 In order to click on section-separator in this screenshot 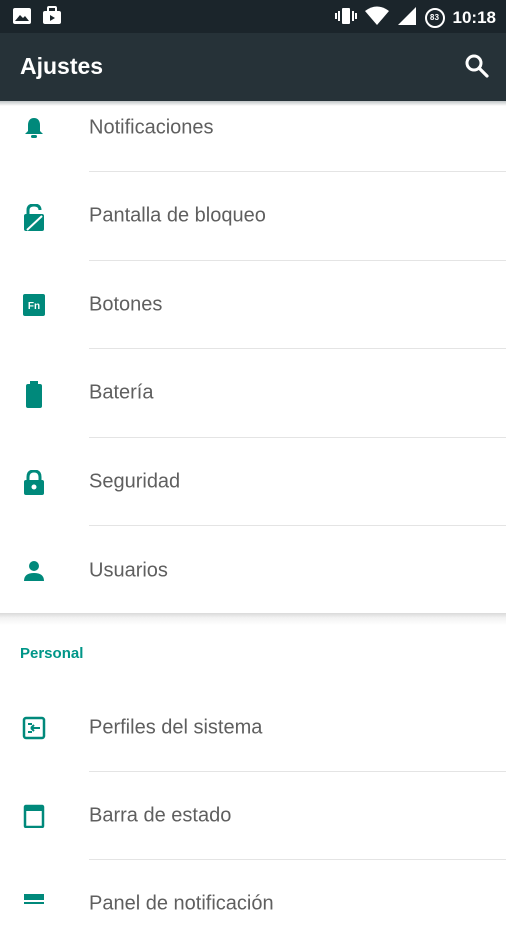, I will do `click(253, 619)`.